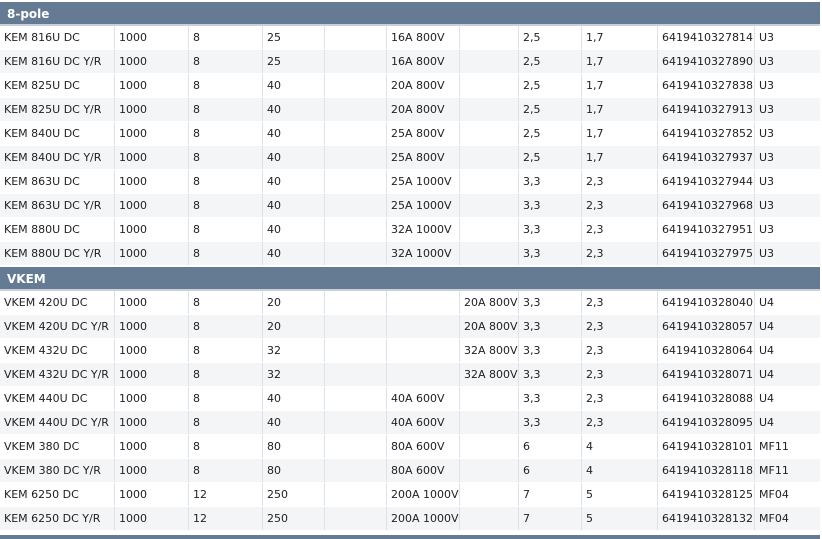  I want to click on cell-rating: 20, so click(293, 302).